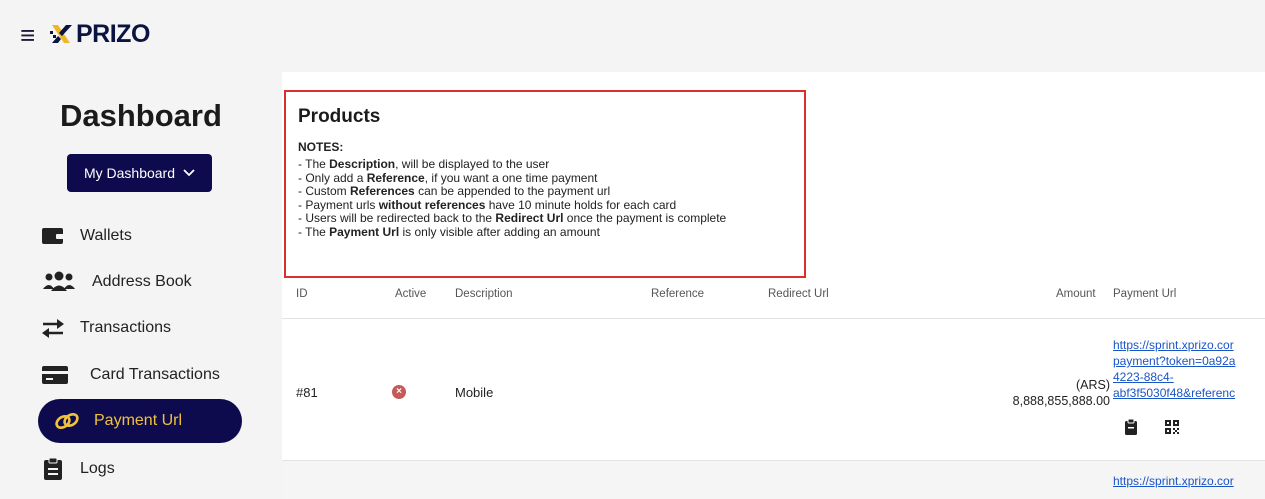 This screenshot has height=499, width=1265. Describe the element at coordinates (339, 116) in the screenshot. I see `page-title: Products` at that location.